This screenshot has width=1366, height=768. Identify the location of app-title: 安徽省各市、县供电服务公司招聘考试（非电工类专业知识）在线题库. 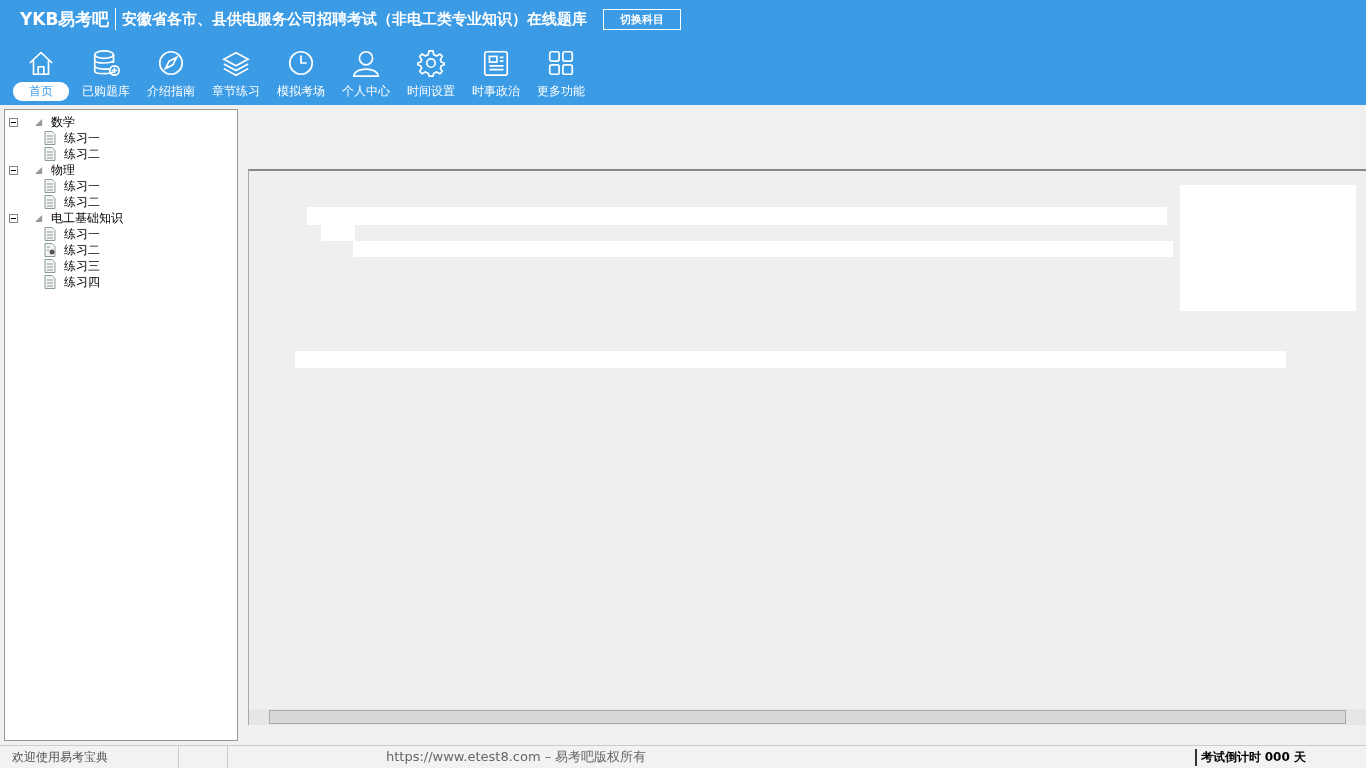
(355, 19).